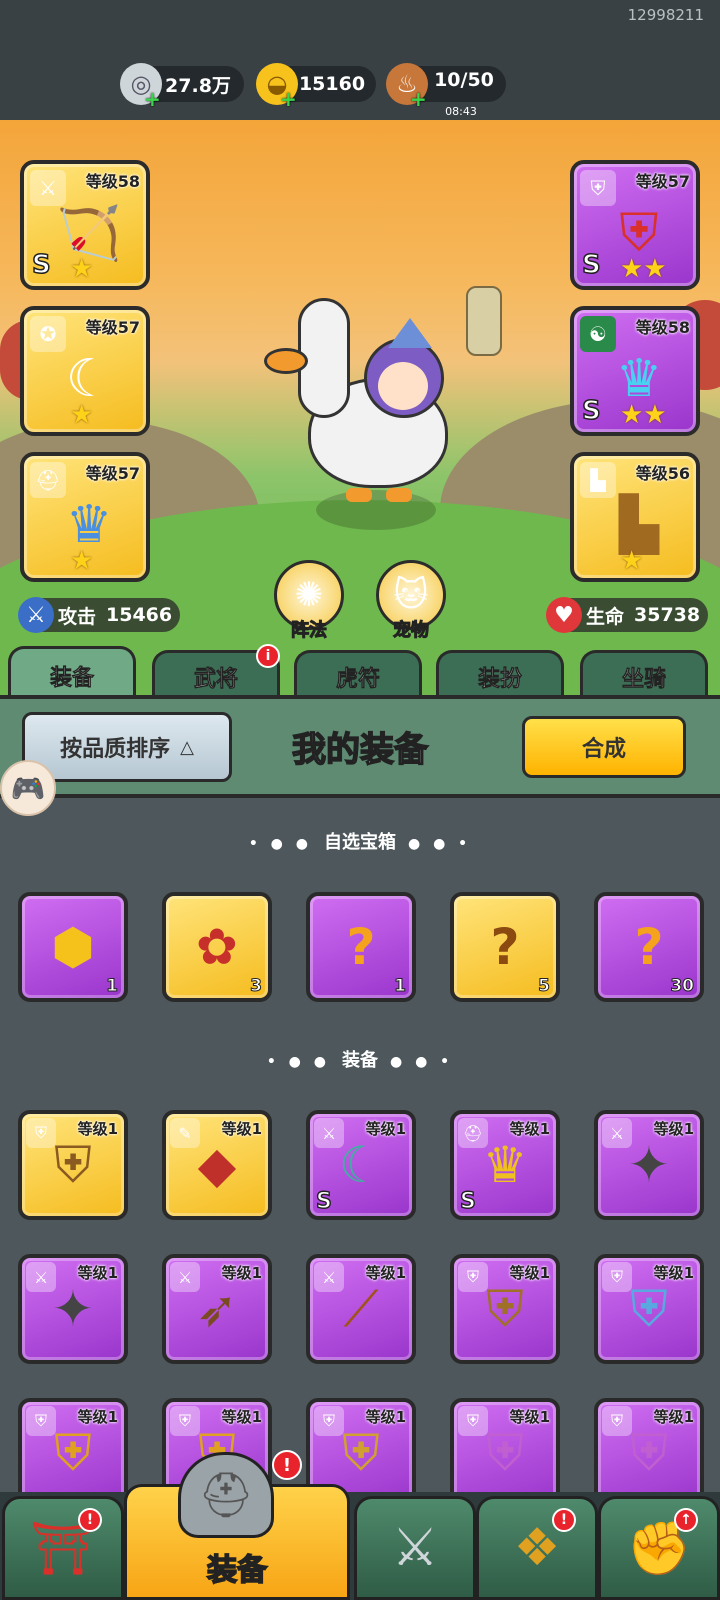  Describe the element at coordinates (28, 788) in the screenshot. I see `gamepad-icon: 🎮` at that location.